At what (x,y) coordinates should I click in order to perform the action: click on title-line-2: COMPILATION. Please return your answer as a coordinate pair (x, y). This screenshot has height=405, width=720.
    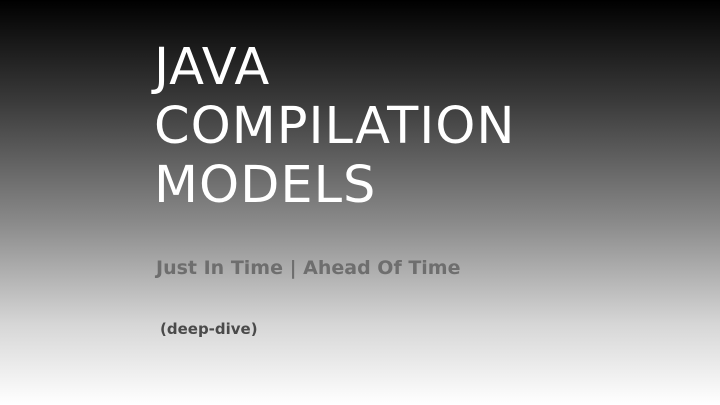
    Looking at the image, I should click on (335, 126).